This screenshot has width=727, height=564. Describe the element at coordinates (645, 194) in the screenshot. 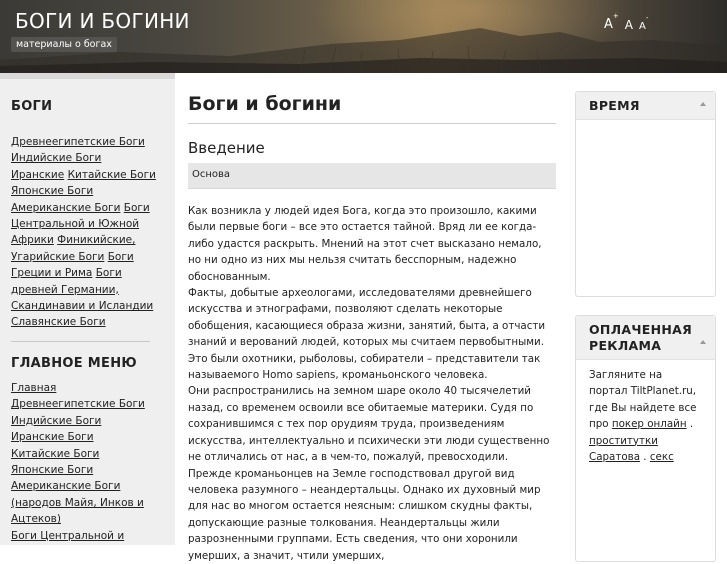

I see `time-widget: ВРЕМЯ` at that location.